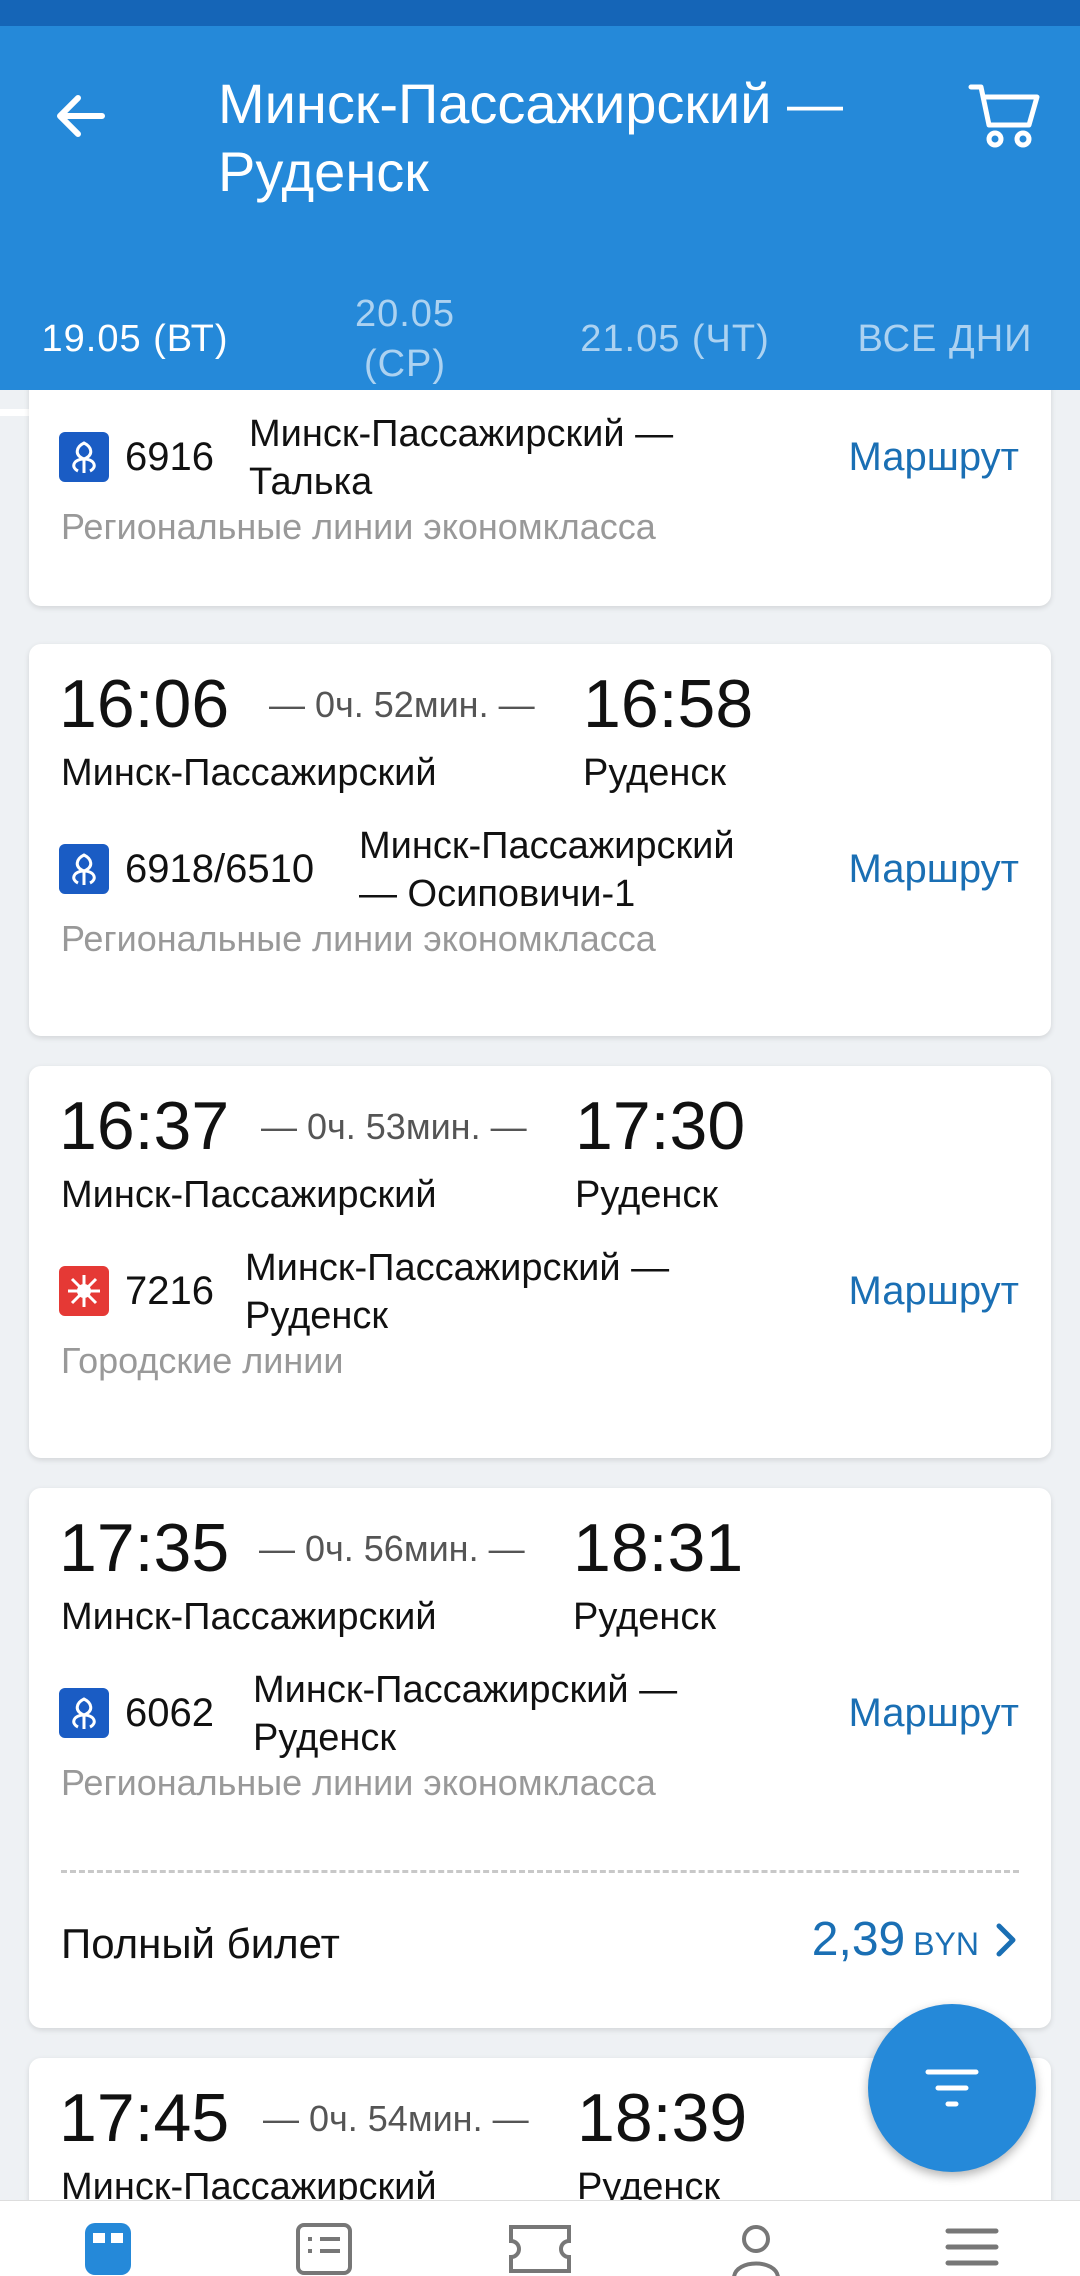 Image resolution: width=1080 pixels, height=2276 pixels. What do you see at coordinates (323, 171) in the screenshot?
I see `title-line-2: Руденск` at bounding box center [323, 171].